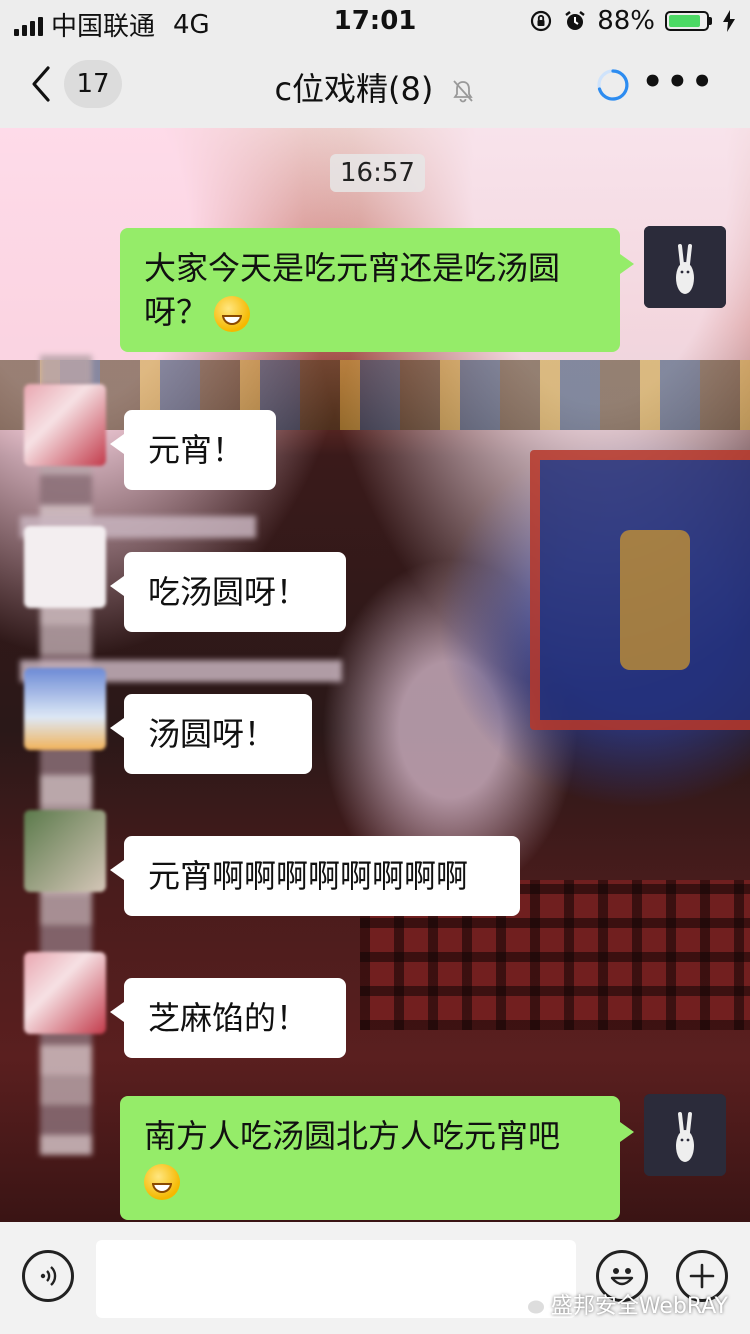  What do you see at coordinates (352, 290) in the screenshot?
I see `message-text: 大家今天是吃元宵还是吃汤圆呀？` at bounding box center [352, 290].